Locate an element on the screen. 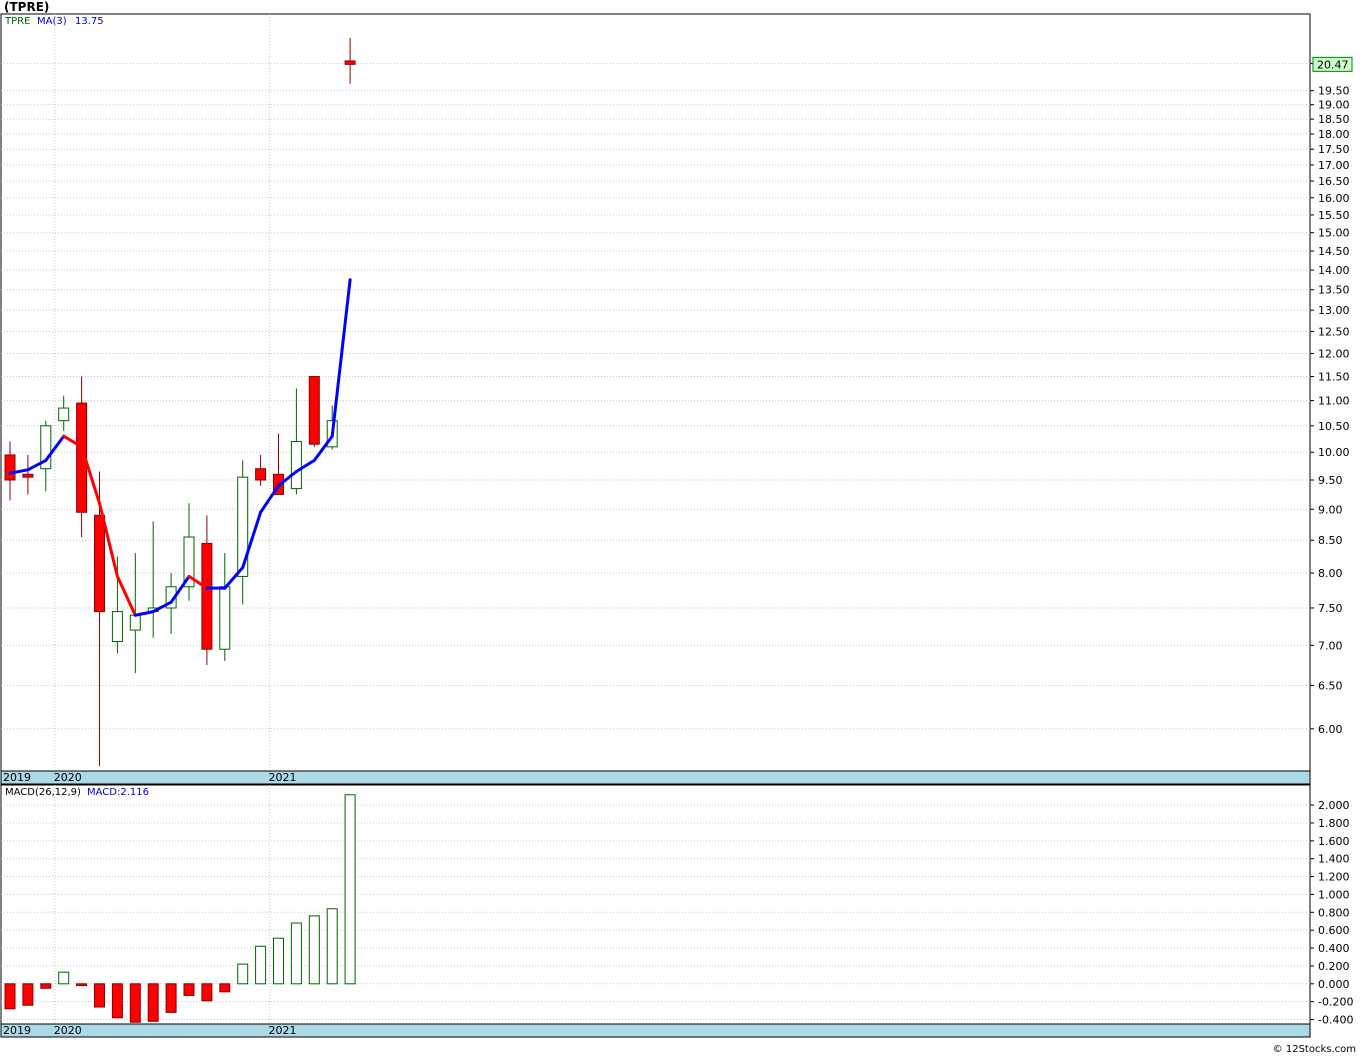 The image size is (1360, 1056). macd-tick-label: 1.200 is located at coordinates (1334, 877).